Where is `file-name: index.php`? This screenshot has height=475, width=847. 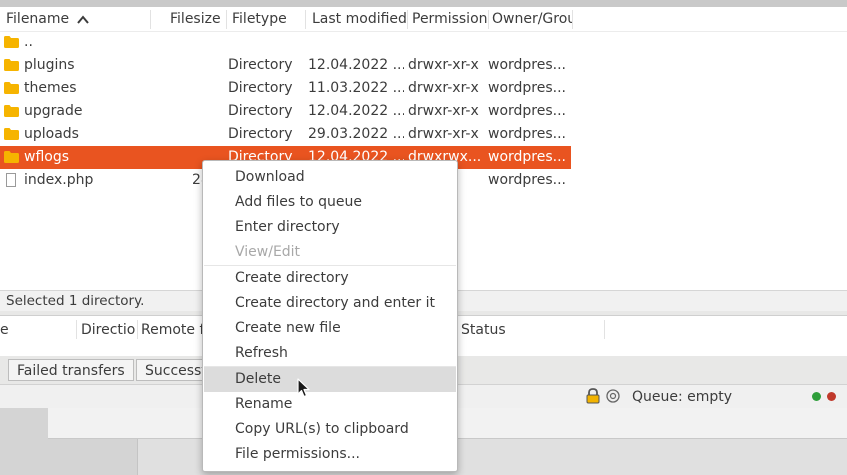
file-name: index.php is located at coordinates (59, 180).